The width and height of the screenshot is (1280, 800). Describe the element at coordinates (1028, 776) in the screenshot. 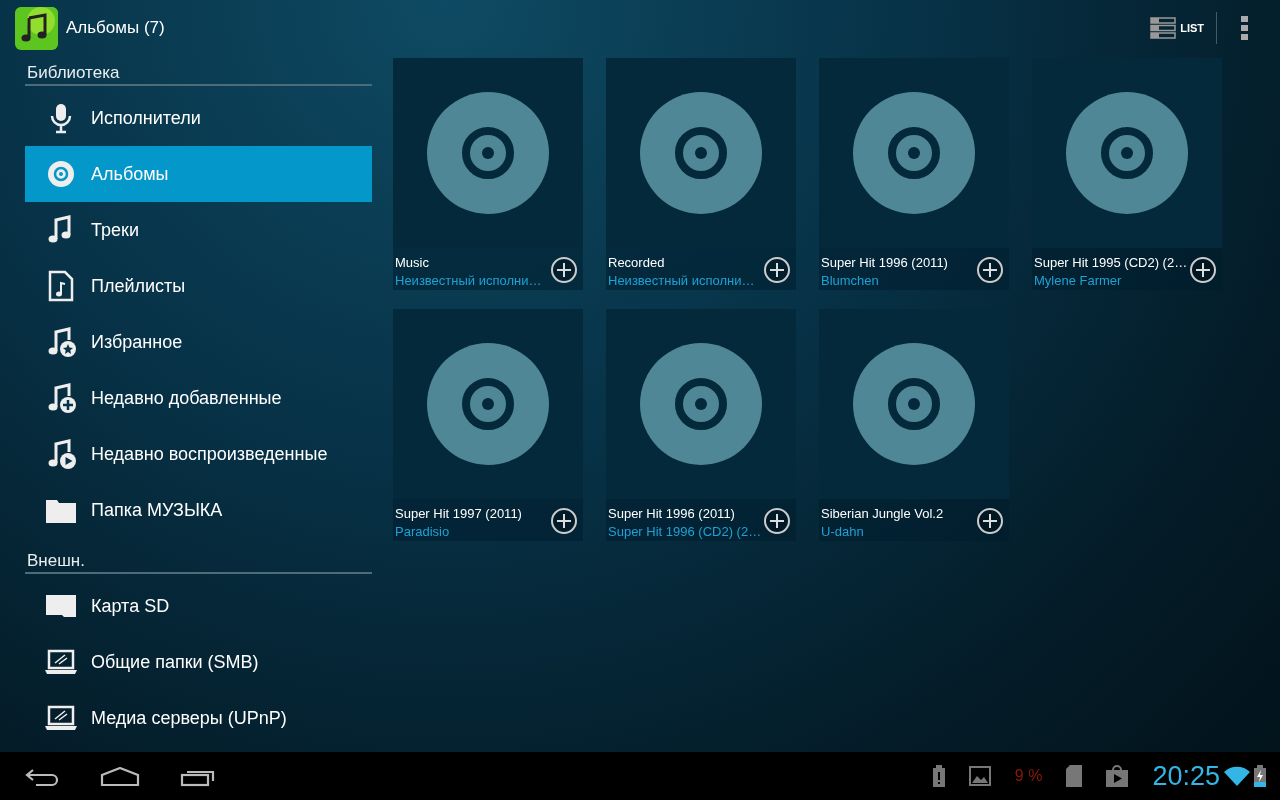

I see `battery-percent: 9 %` at that location.